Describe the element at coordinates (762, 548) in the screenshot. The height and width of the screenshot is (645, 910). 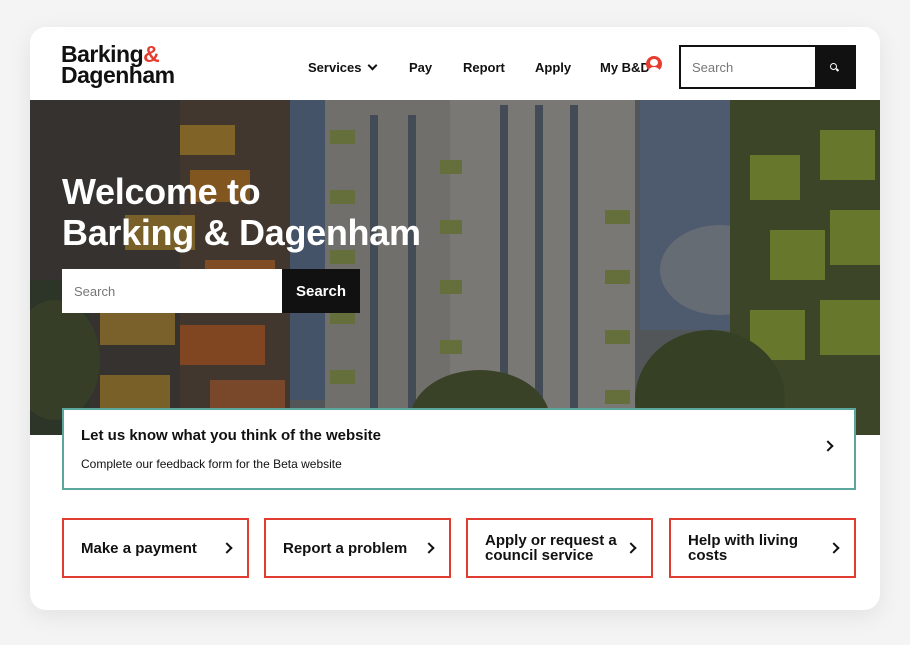
I see `quick-link-living-costs: Help with living costs` at that location.